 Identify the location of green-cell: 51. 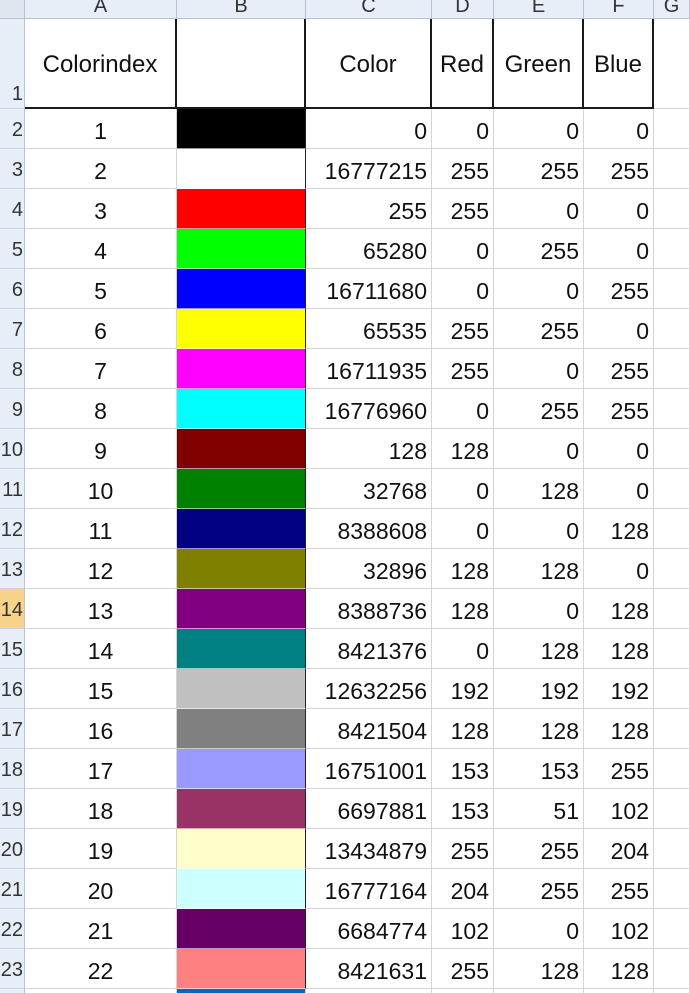
(539, 809).